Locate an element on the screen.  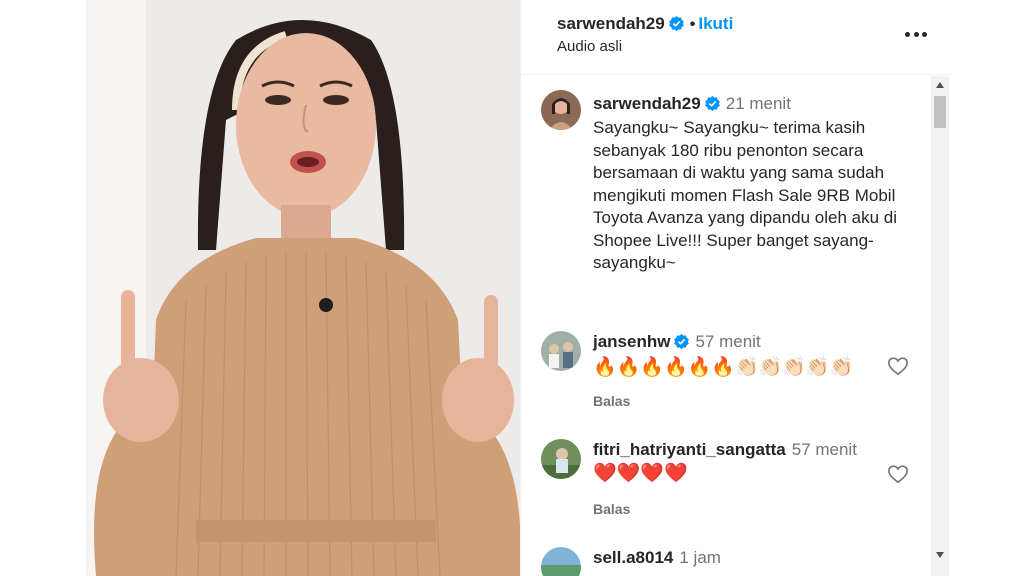
header-user-line: sarwendah29 • Ikuti is located at coordinates (645, 25).